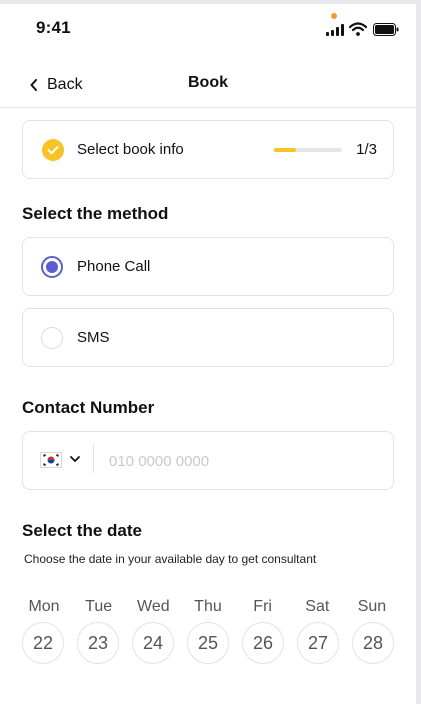 Image resolution: width=421 pixels, height=704 pixels. What do you see at coordinates (373, 643) in the screenshot?
I see `date-chip: 28` at bounding box center [373, 643].